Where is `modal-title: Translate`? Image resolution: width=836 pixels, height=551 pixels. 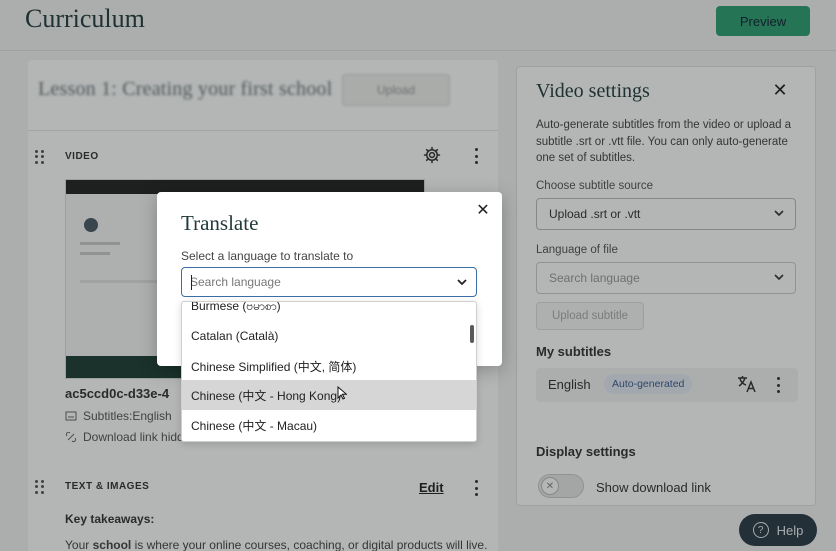
modal-title: Translate is located at coordinates (220, 223).